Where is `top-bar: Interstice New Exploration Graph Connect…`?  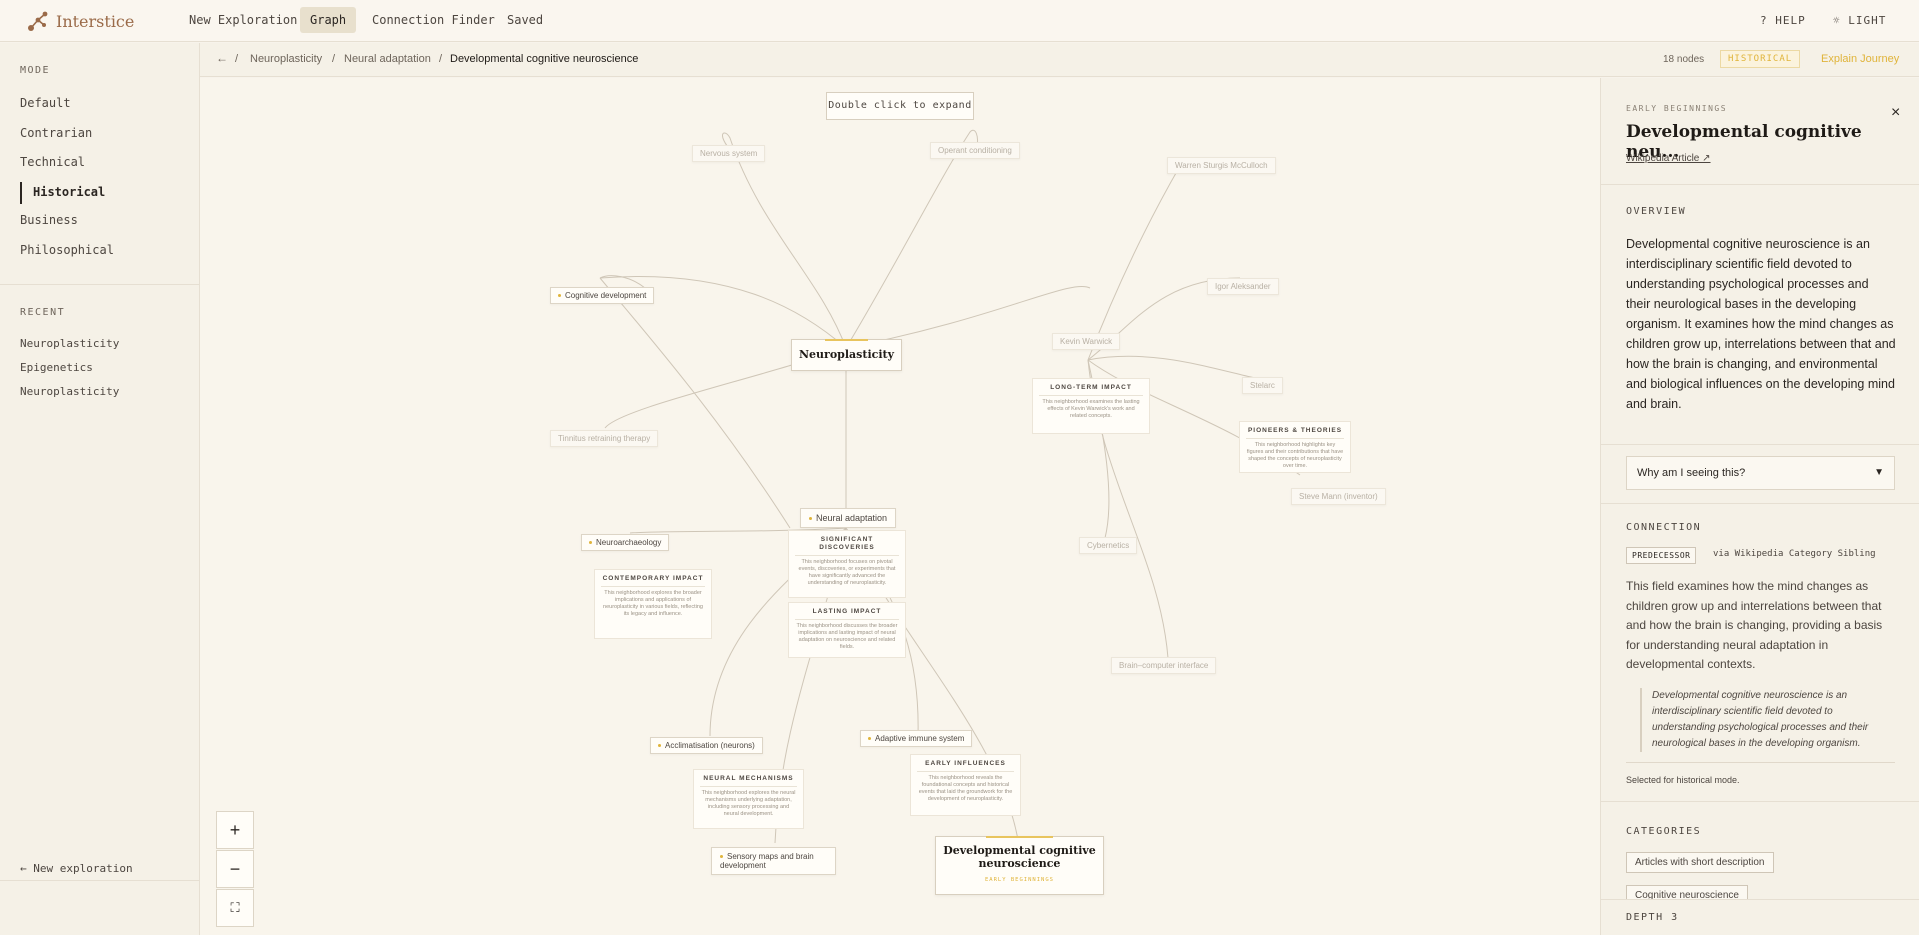
top-bar: Interstice New Exploration Graph Connect… is located at coordinates (959, 21).